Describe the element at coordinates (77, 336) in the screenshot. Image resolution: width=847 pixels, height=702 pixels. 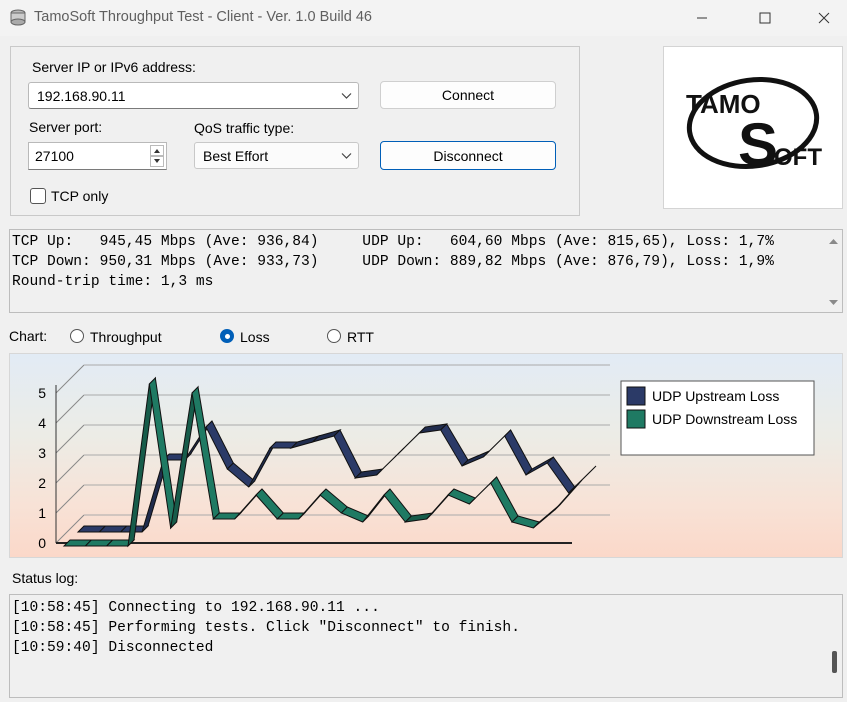
I see `throughput-radio` at that location.